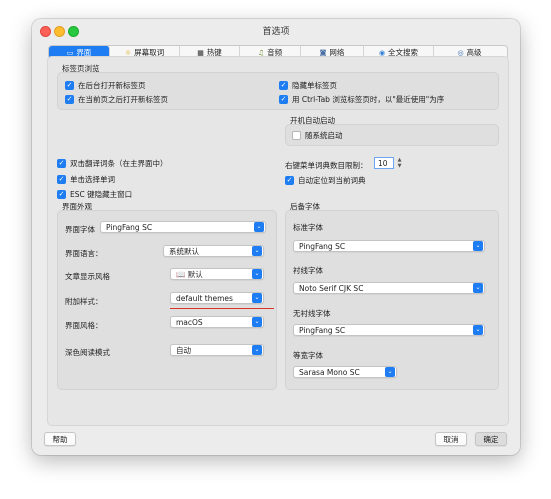  What do you see at coordinates (389, 288) in the screenshot?
I see `serif-font-select: Noto Serif CJK SC ⌄` at bounding box center [389, 288].